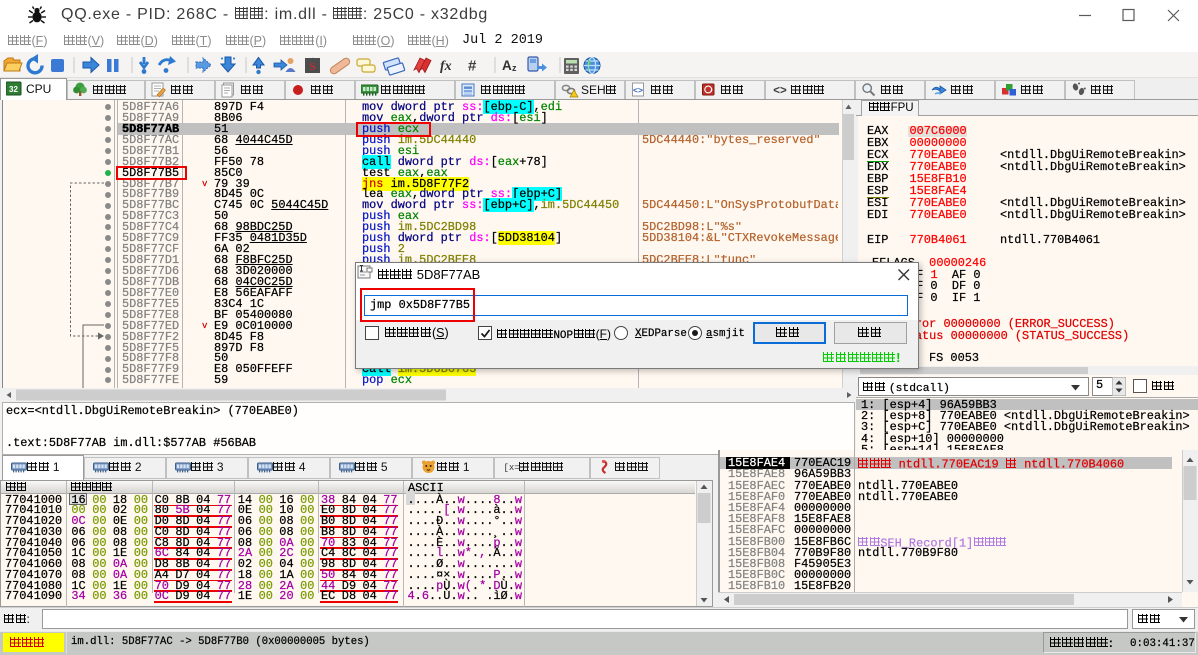 The height and width of the screenshot is (655, 1198). Describe the element at coordinates (446, 66) in the screenshot. I see `svg-text: fx` at that location.